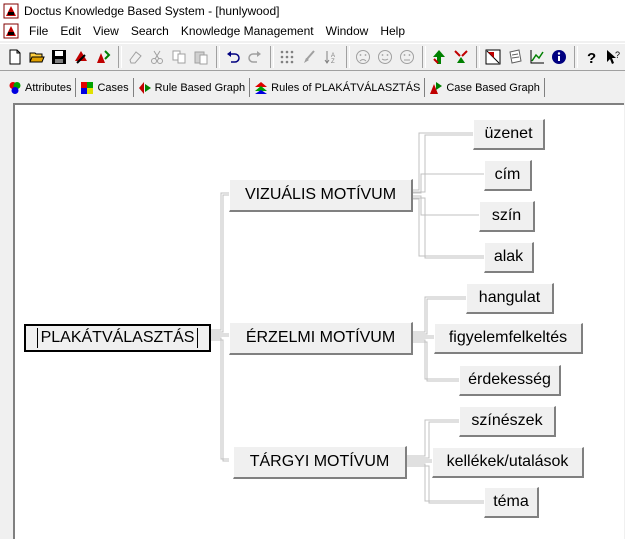 The width and height of the screenshot is (625, 539). I want to click on copy-icon, so click(179, 57).